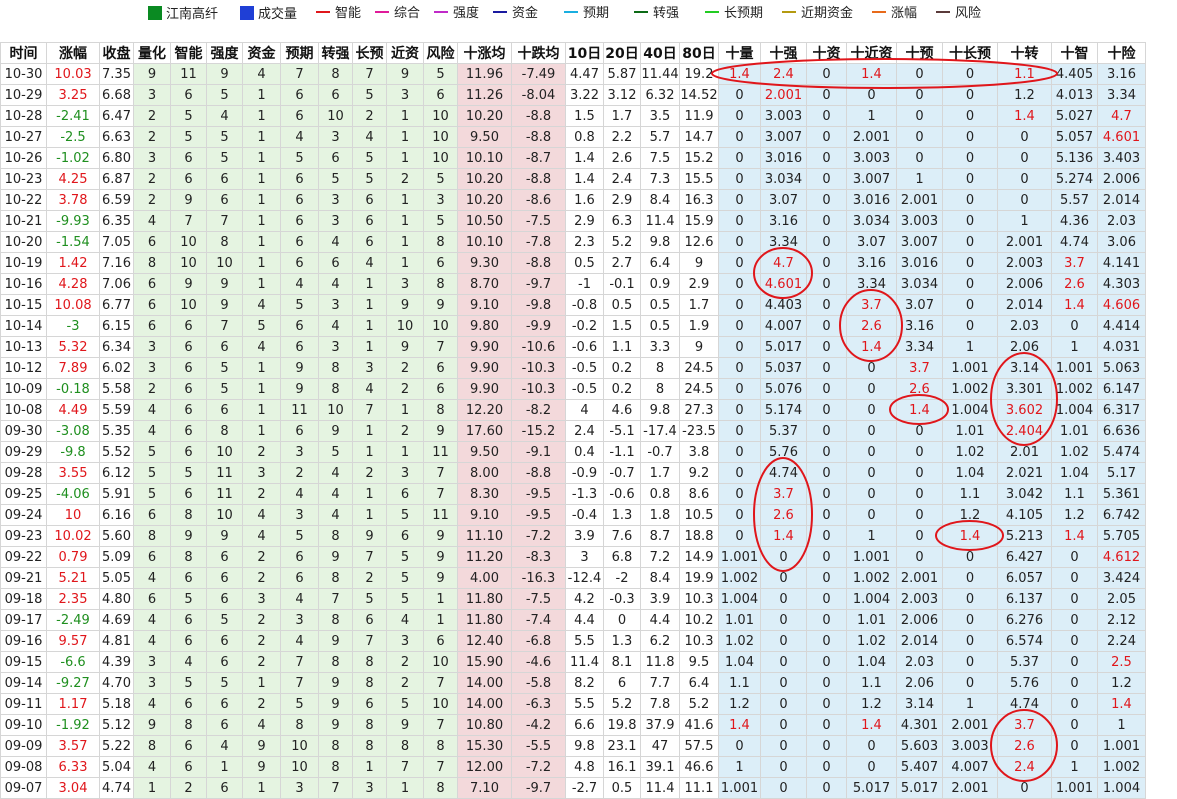 The width and height of the screenshot is (1177, 799). Describe the element at coordinates (268, 14) in the screenshot. I see `legend-item: 成交量` at that location.